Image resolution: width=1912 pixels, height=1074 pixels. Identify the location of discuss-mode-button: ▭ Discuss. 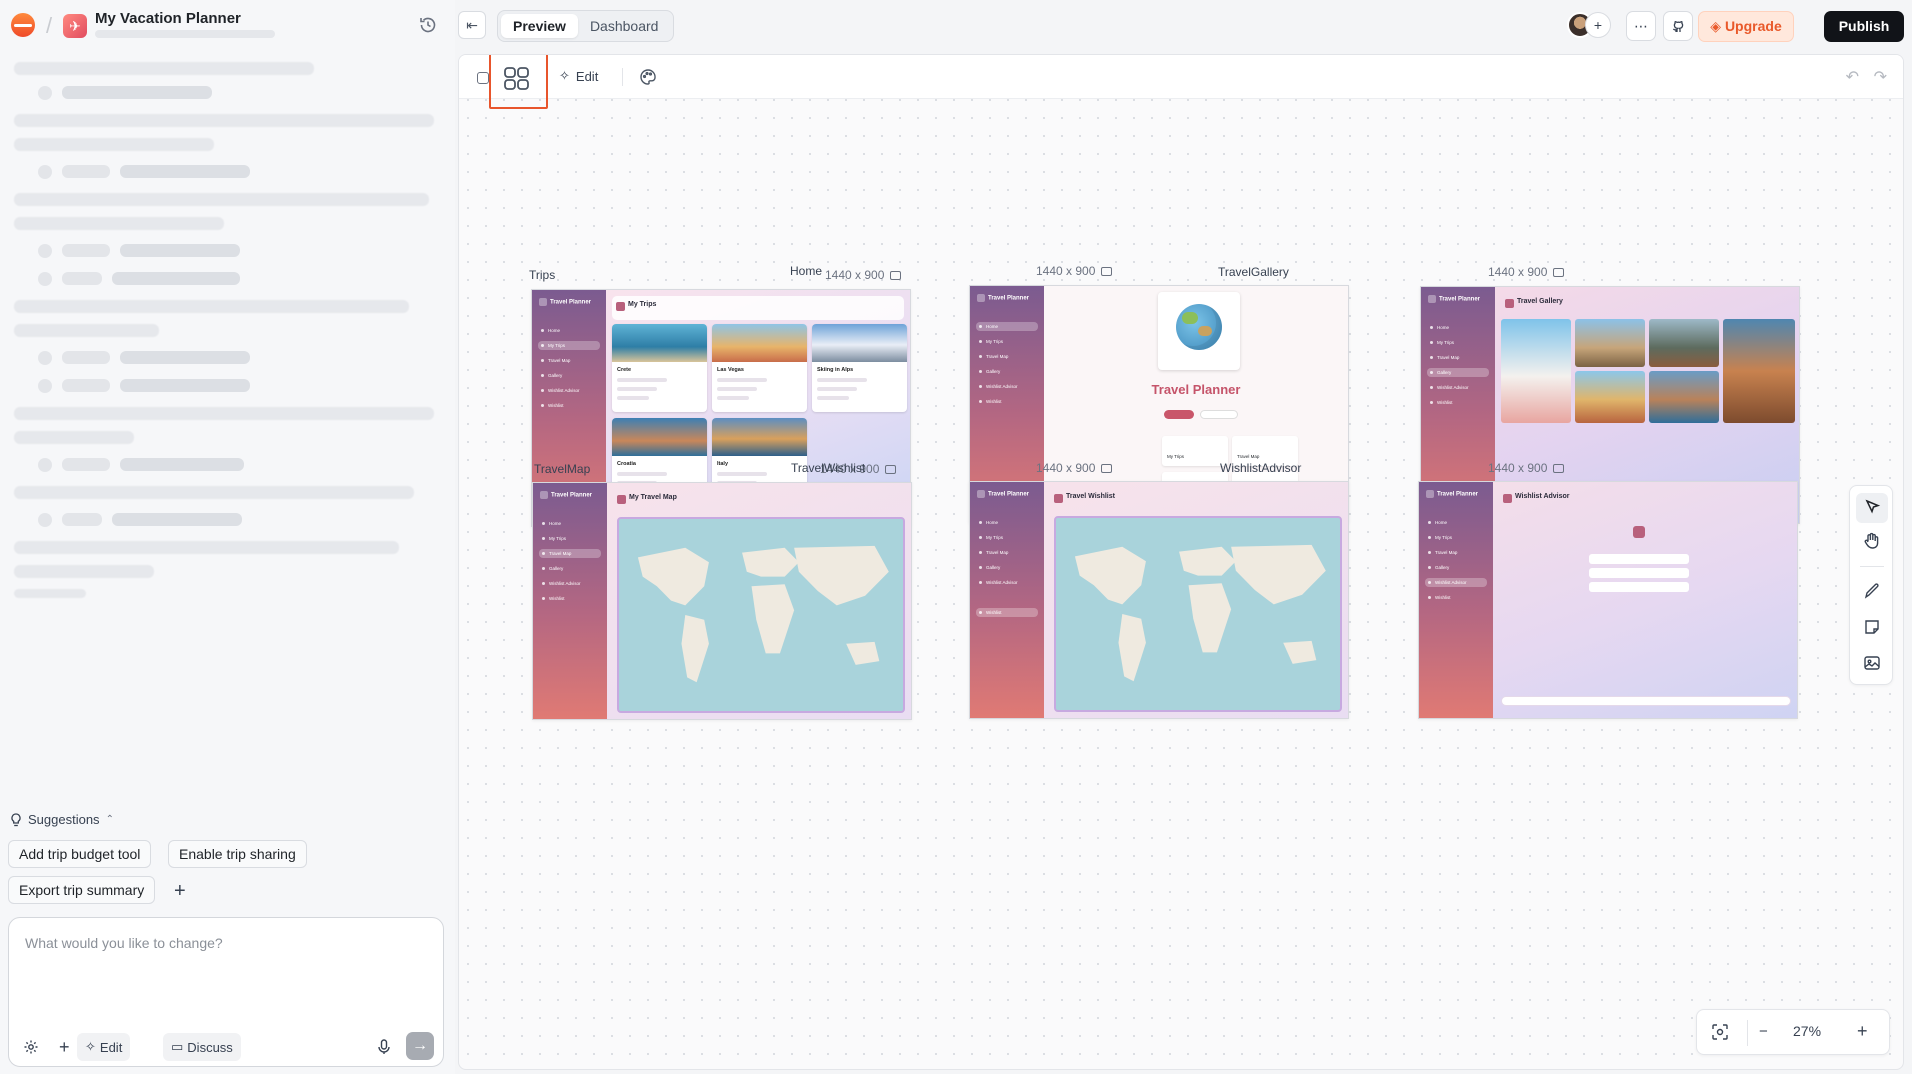
(202, 1047).